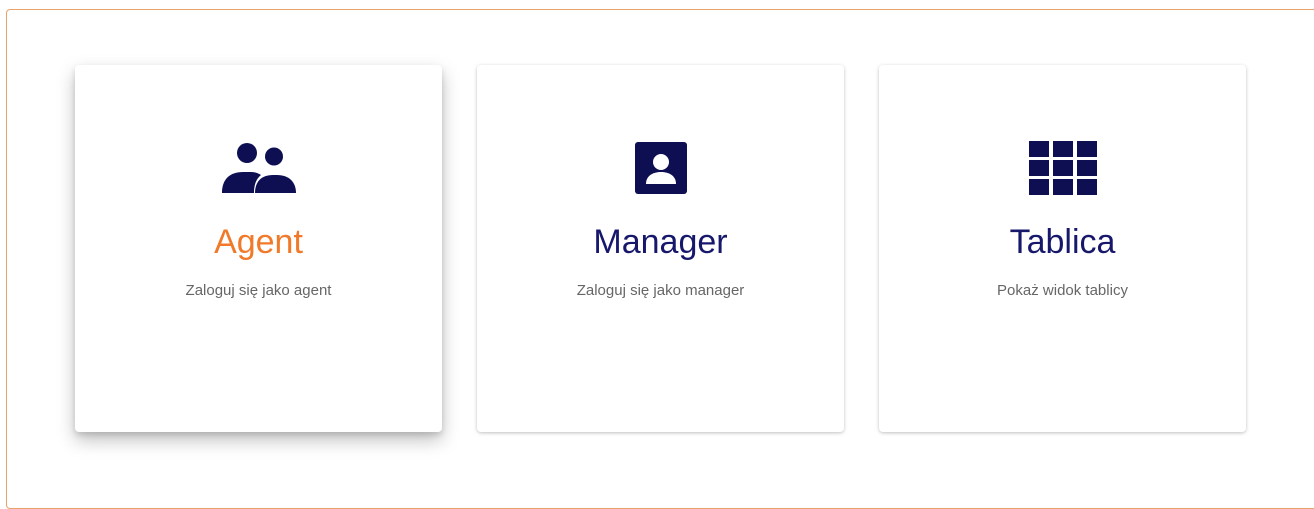 The image size is (1314, 509). What do you see at coordinates (258, 290) in the screenshot?
I see `agent-subtitle: Zaloguj się jako agent` at bounding box center [258, 290].